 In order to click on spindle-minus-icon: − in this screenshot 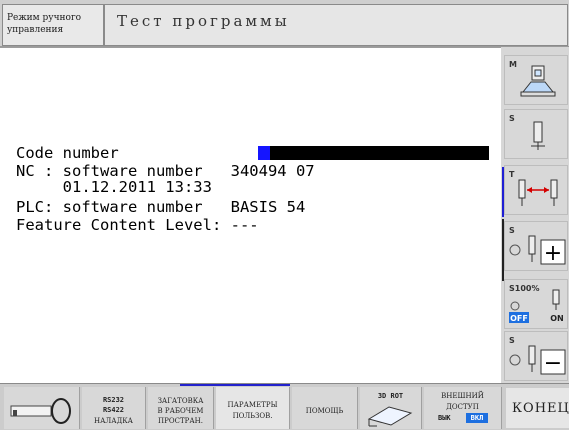, I will do `click(537, 360)`.